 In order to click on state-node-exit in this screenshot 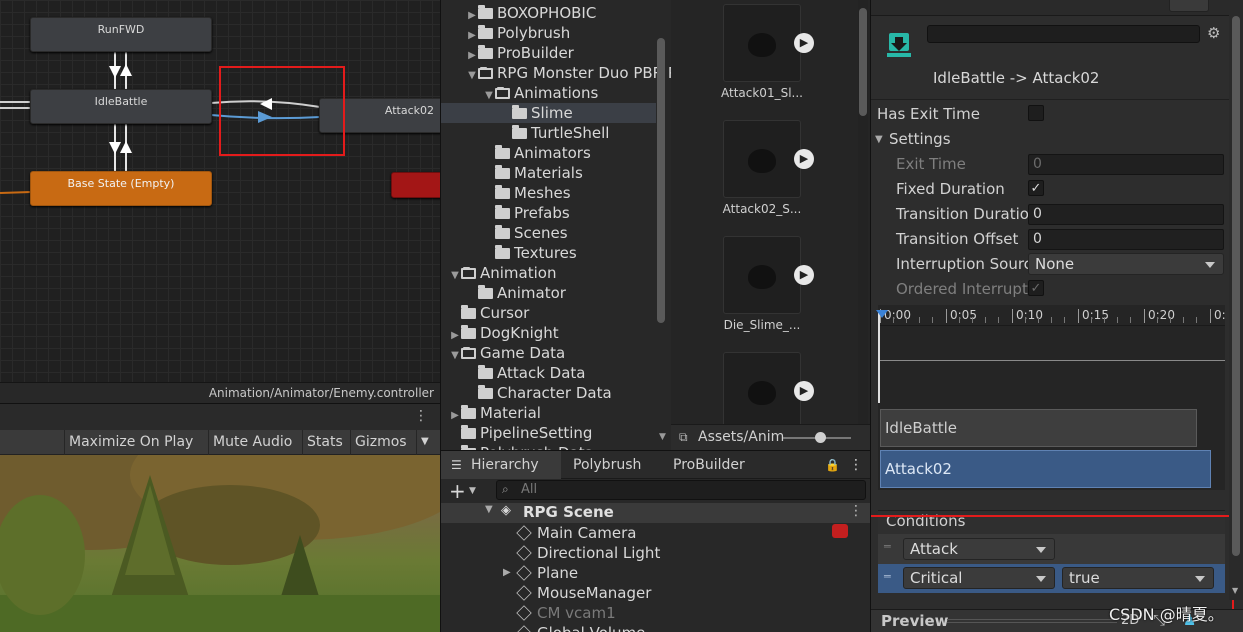, I will do `click(415, 185)`.